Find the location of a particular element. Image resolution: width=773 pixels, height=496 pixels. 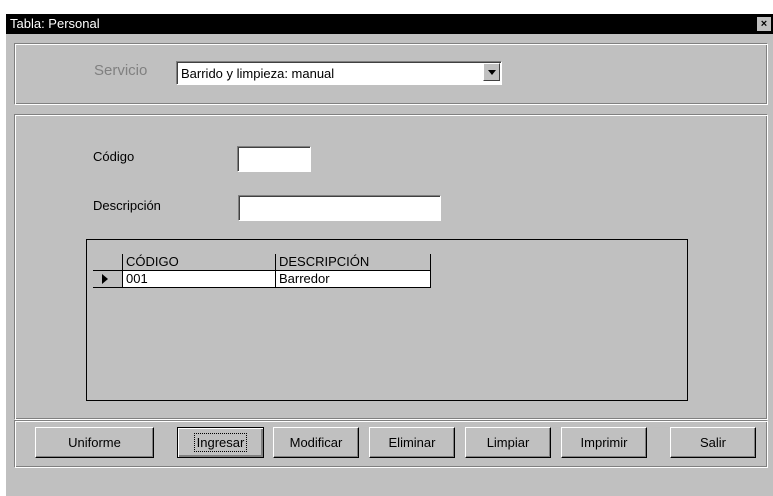

servicio-label: Servicio is located at coordinates (121, 70).